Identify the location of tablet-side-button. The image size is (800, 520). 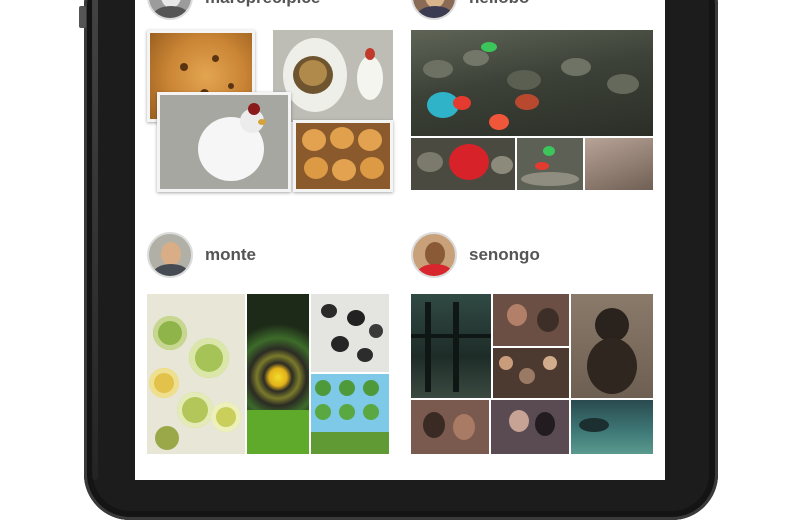
(82, 17).